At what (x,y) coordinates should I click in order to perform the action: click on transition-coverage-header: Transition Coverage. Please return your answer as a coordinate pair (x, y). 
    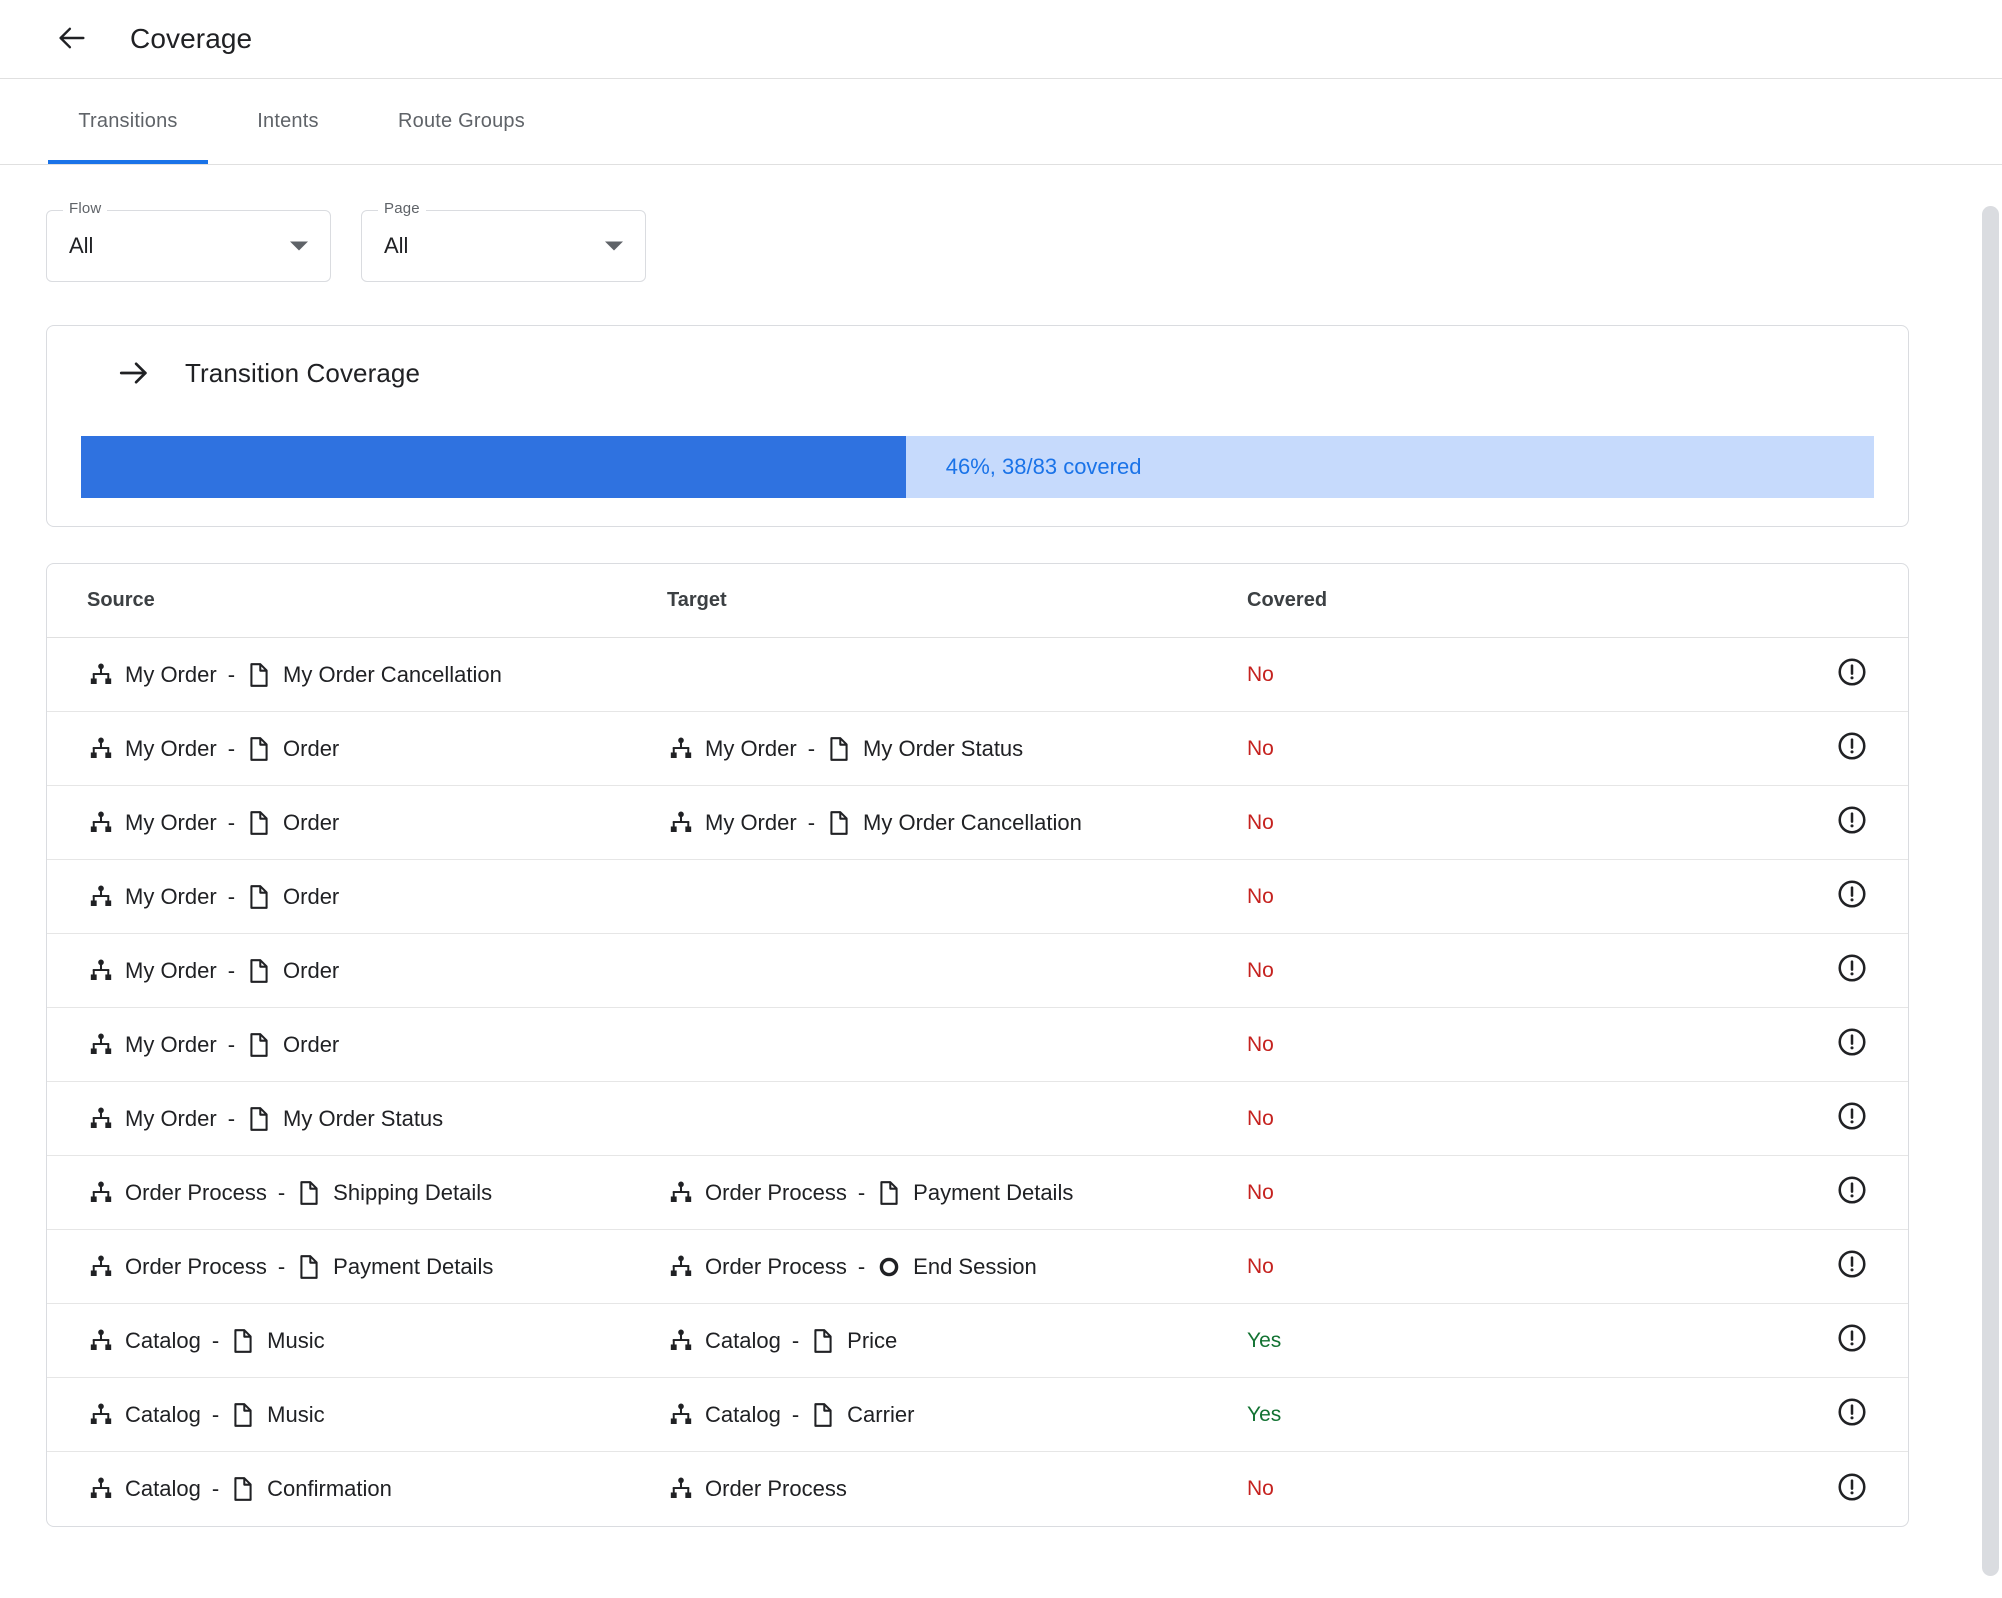
    Looking at the image, I should click on (977, 373).